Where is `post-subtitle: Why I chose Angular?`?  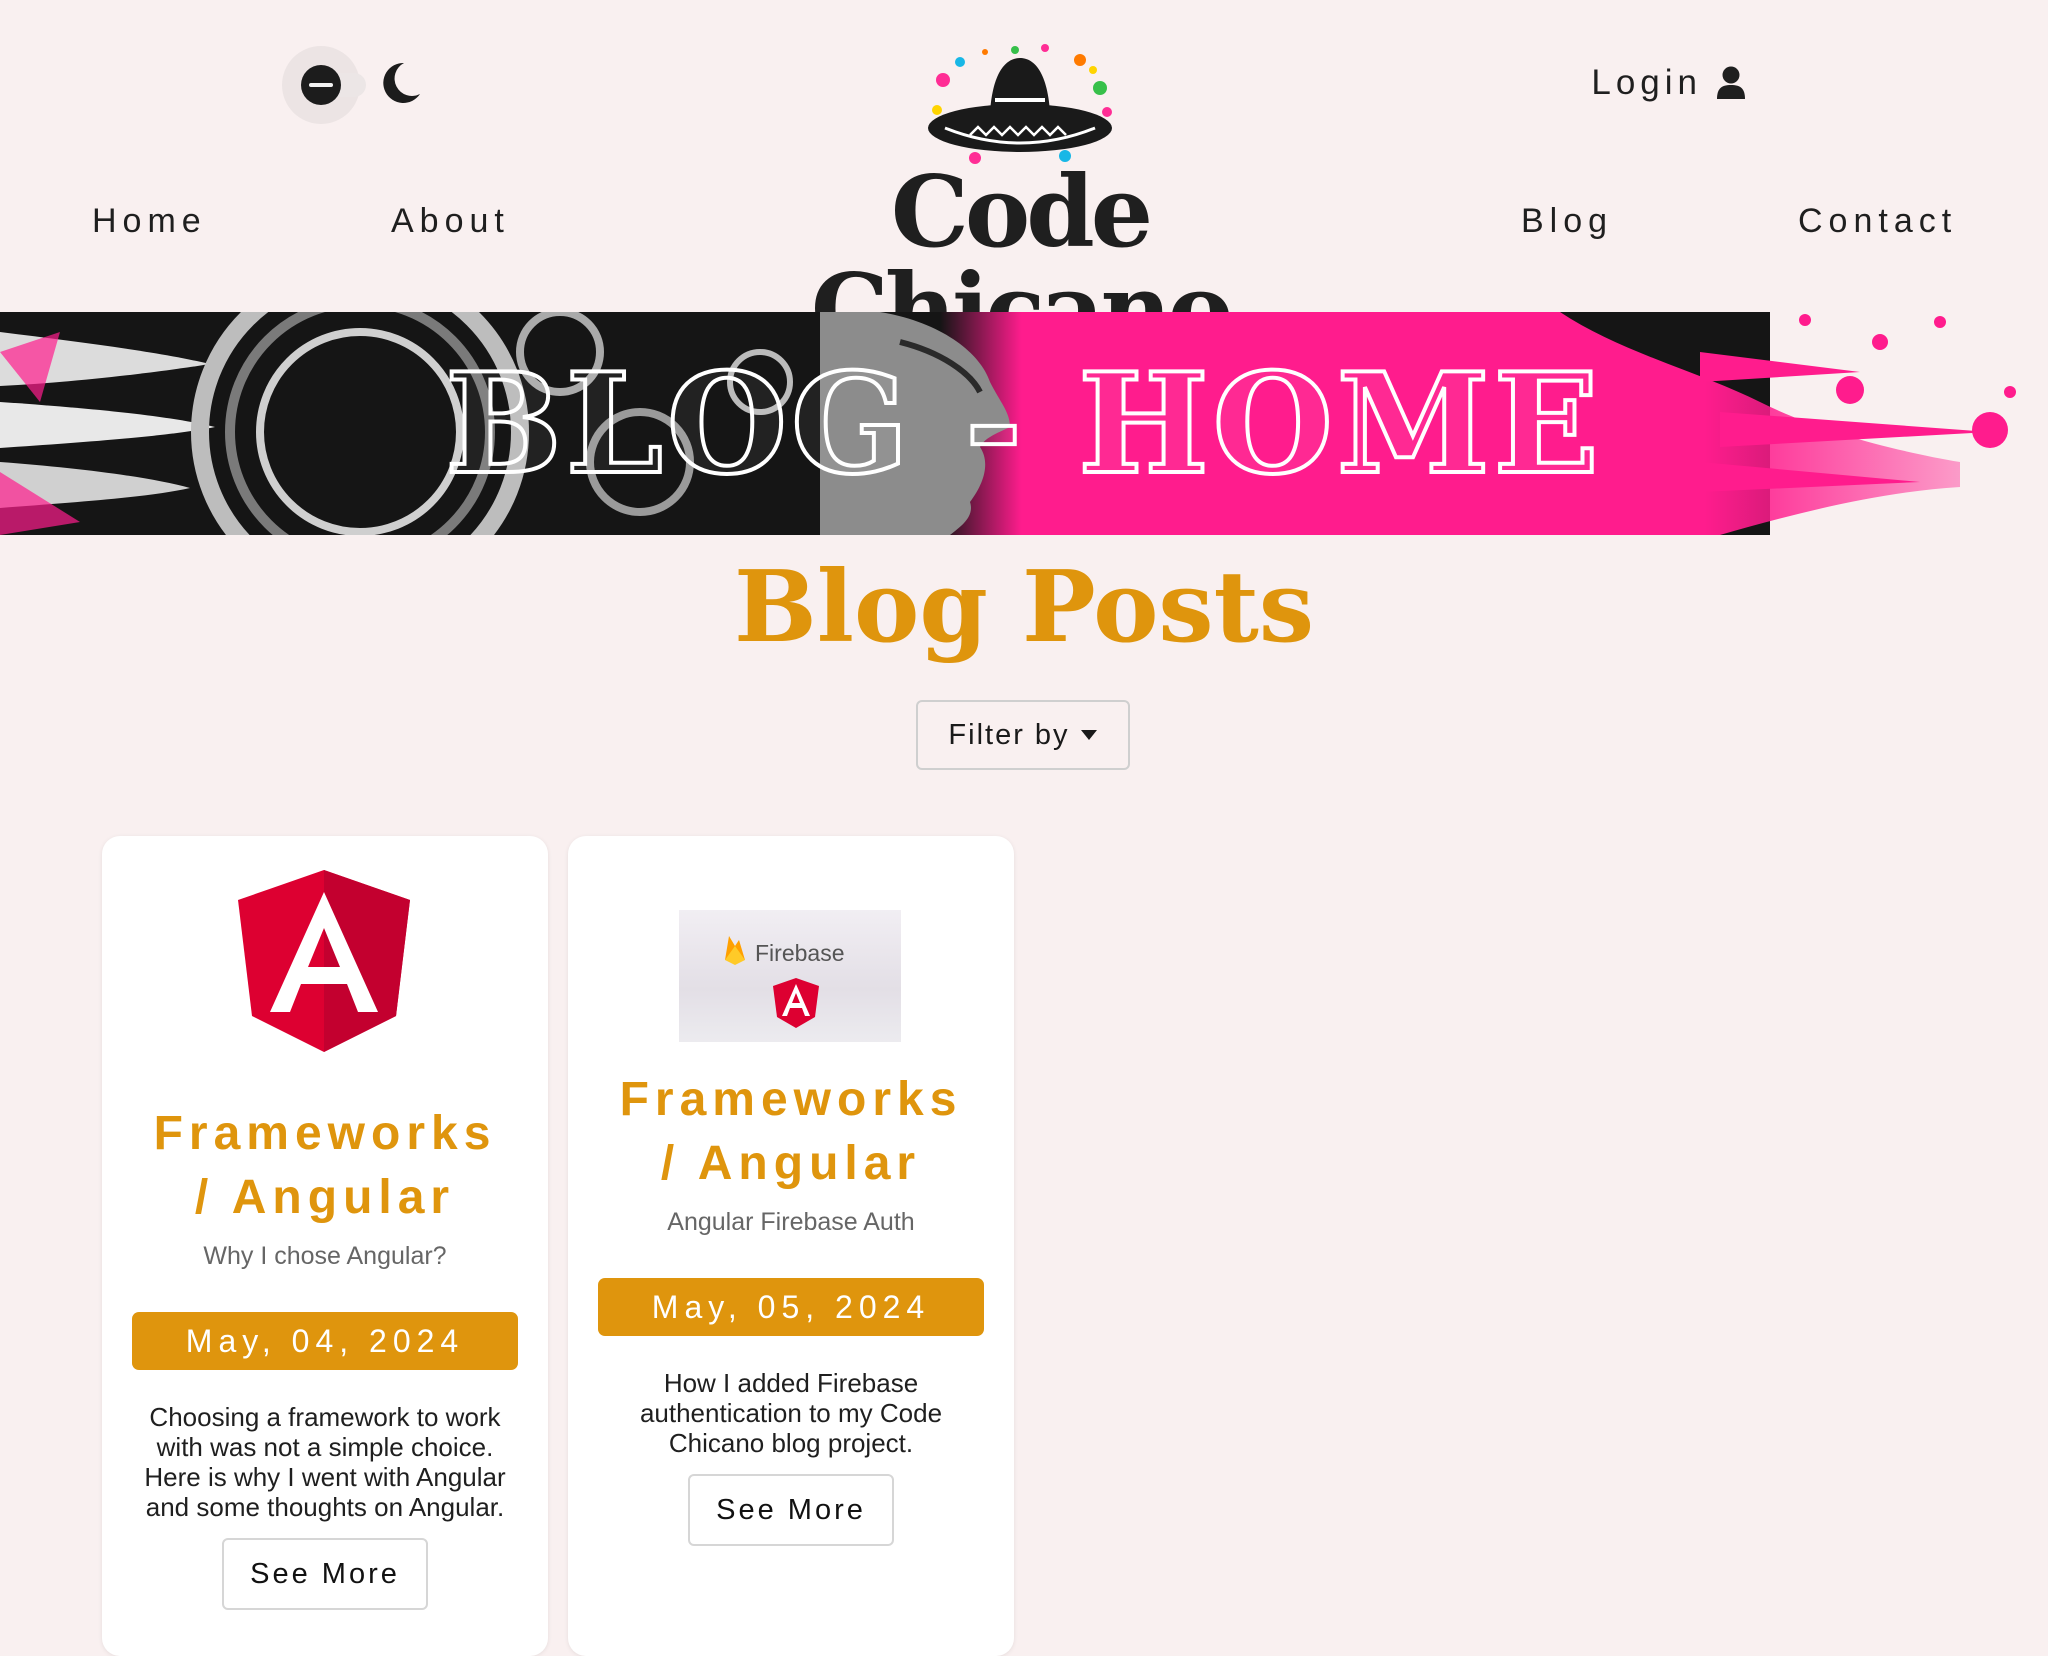
post-subtitle: Why I chose Angular? is located at coordinates (325, 1256).